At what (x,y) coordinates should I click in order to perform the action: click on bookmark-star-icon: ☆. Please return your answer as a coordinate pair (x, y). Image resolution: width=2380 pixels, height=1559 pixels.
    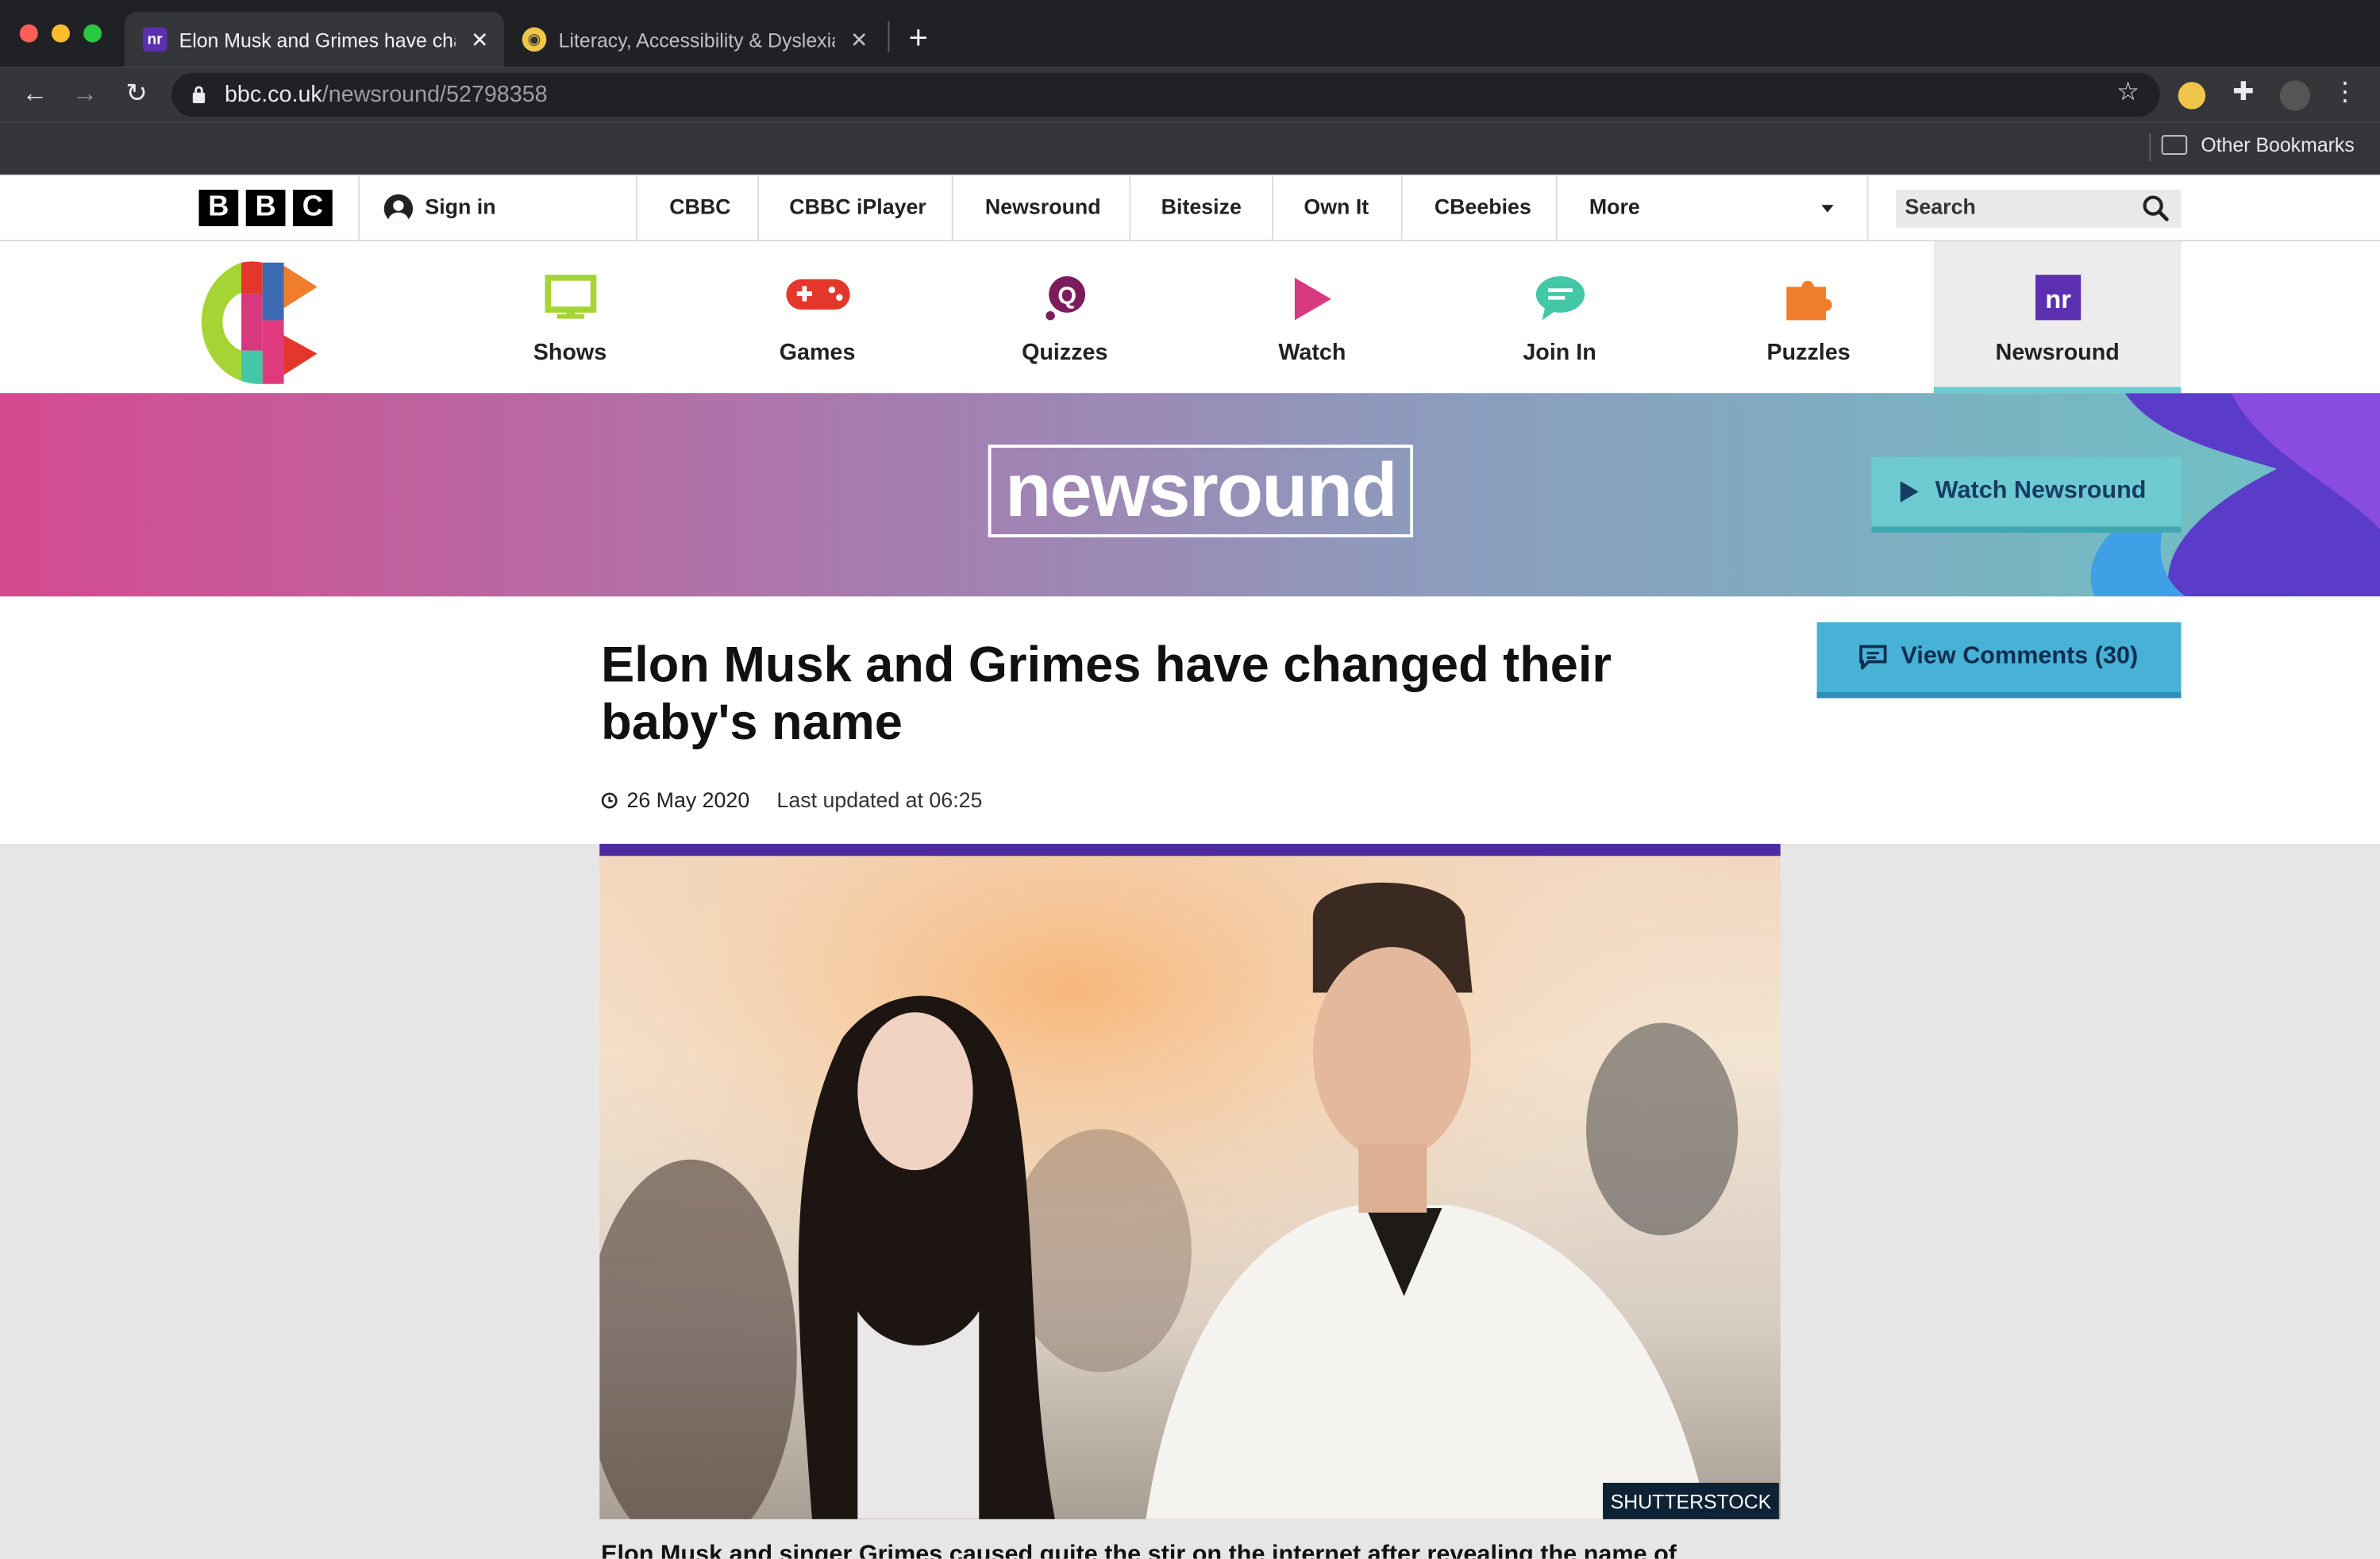
    Looking at the image, I should click on (2128, 93).